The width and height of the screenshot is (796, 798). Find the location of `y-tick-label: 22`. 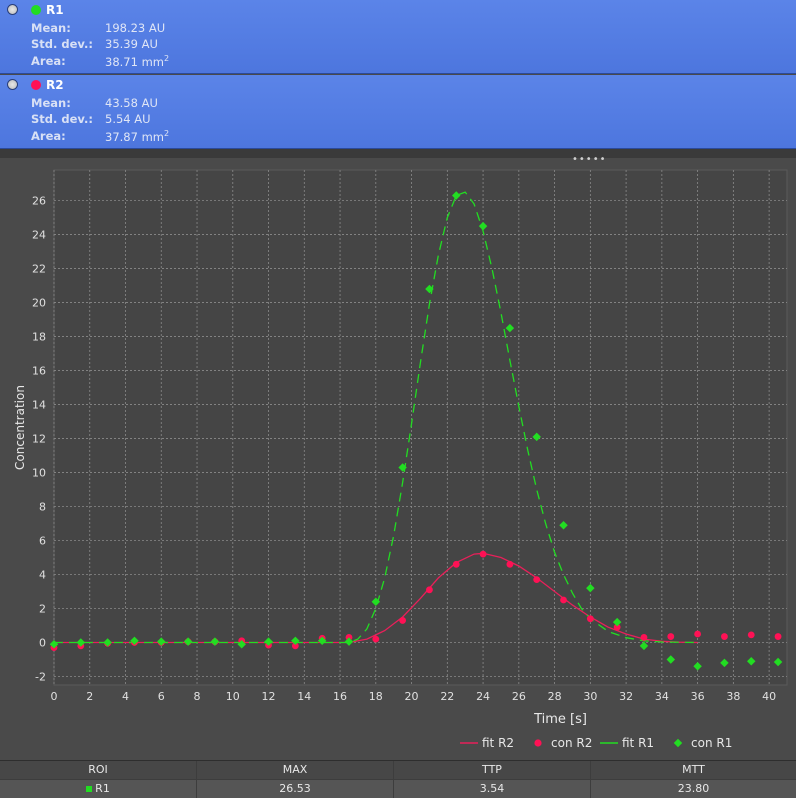

y-tick-label: 22 is located at coordinates (39, 269).